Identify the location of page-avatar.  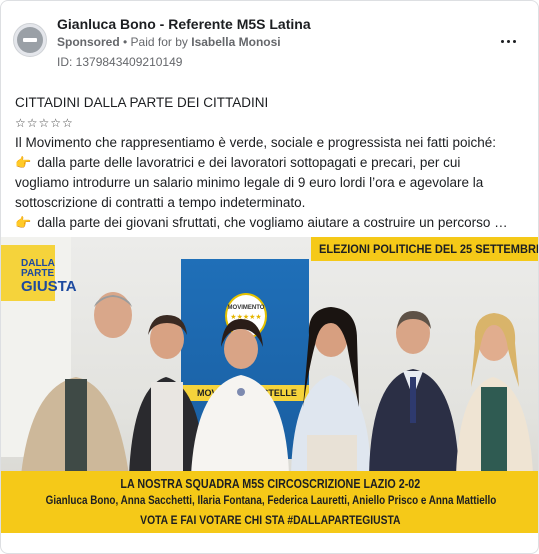
(30, 40).